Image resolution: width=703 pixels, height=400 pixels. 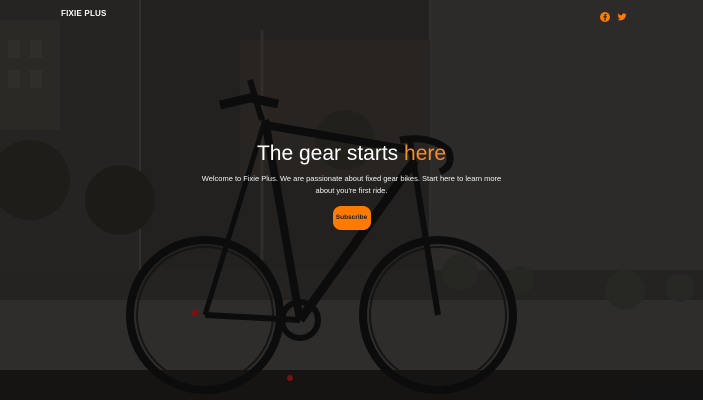 I want to click on navbar: FIXIE PLUS, so click(x=351, y=15).